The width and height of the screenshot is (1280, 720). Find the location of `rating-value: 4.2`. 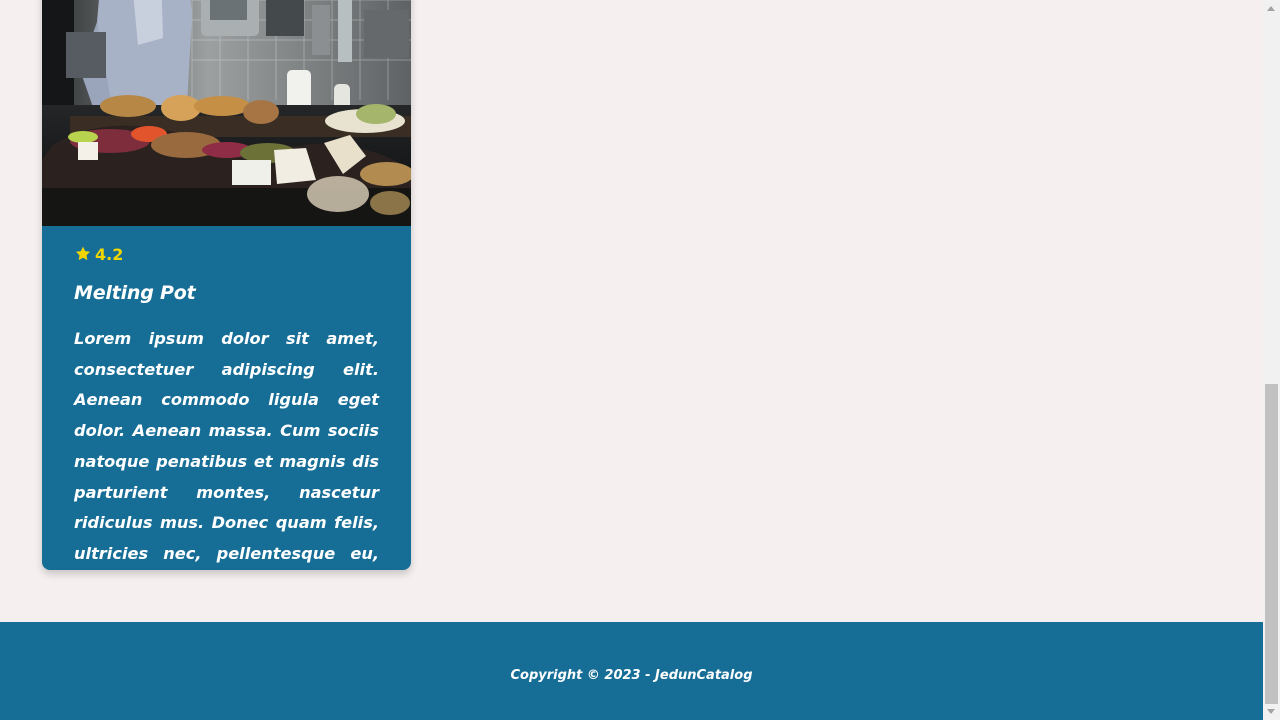

rating-value: 4.2 is located at coordinates (109, 254).